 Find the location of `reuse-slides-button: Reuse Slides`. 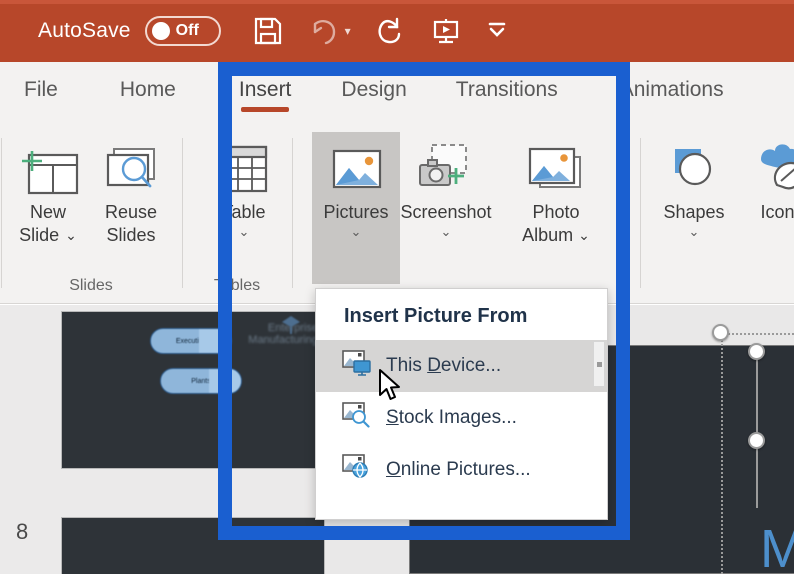

reuse-slides-button: Reuse Slides is located at coordinates (131, 188).